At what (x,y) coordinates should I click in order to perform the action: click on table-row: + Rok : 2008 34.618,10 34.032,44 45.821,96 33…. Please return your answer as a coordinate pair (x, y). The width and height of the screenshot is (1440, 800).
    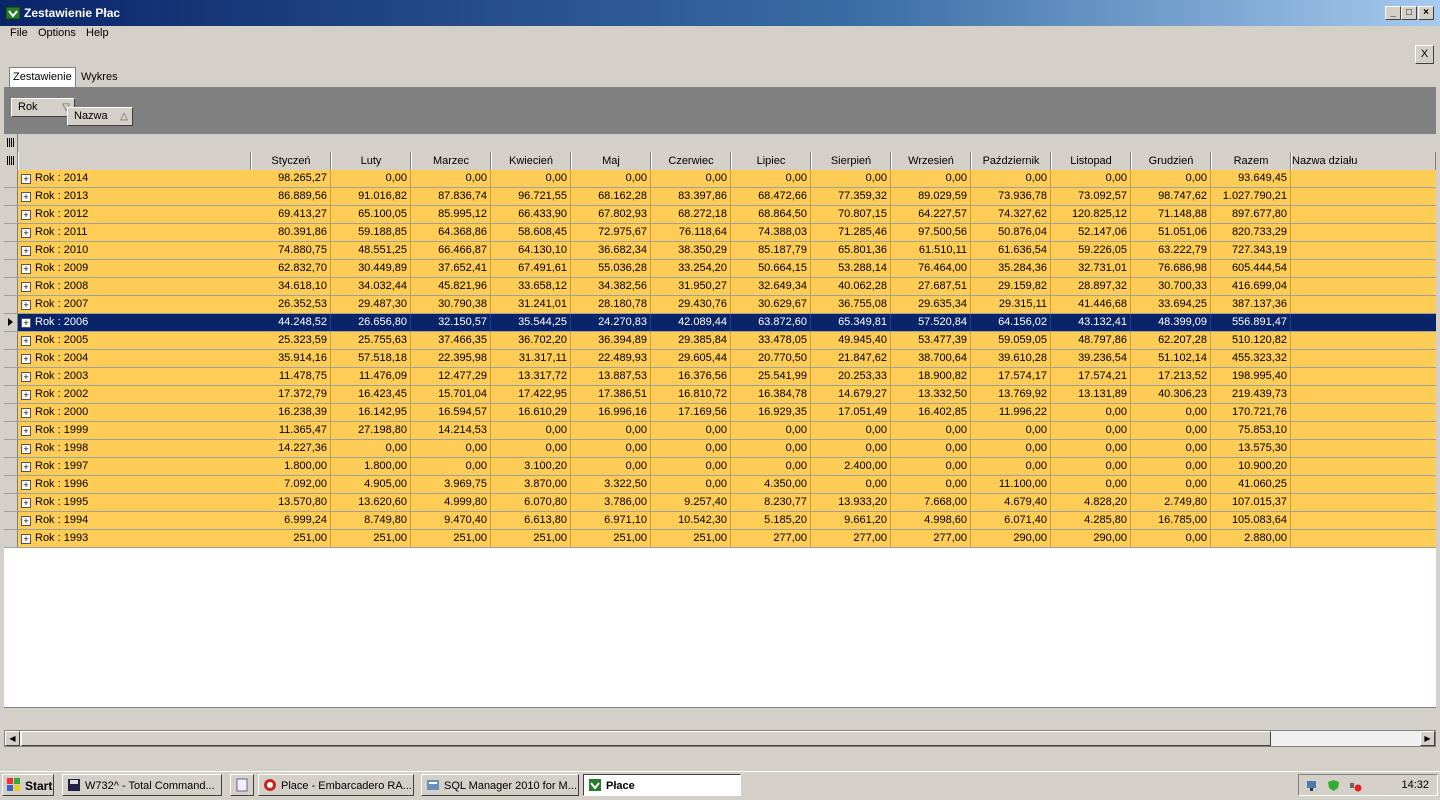
    Looking at the image, I should click on (720, 287).